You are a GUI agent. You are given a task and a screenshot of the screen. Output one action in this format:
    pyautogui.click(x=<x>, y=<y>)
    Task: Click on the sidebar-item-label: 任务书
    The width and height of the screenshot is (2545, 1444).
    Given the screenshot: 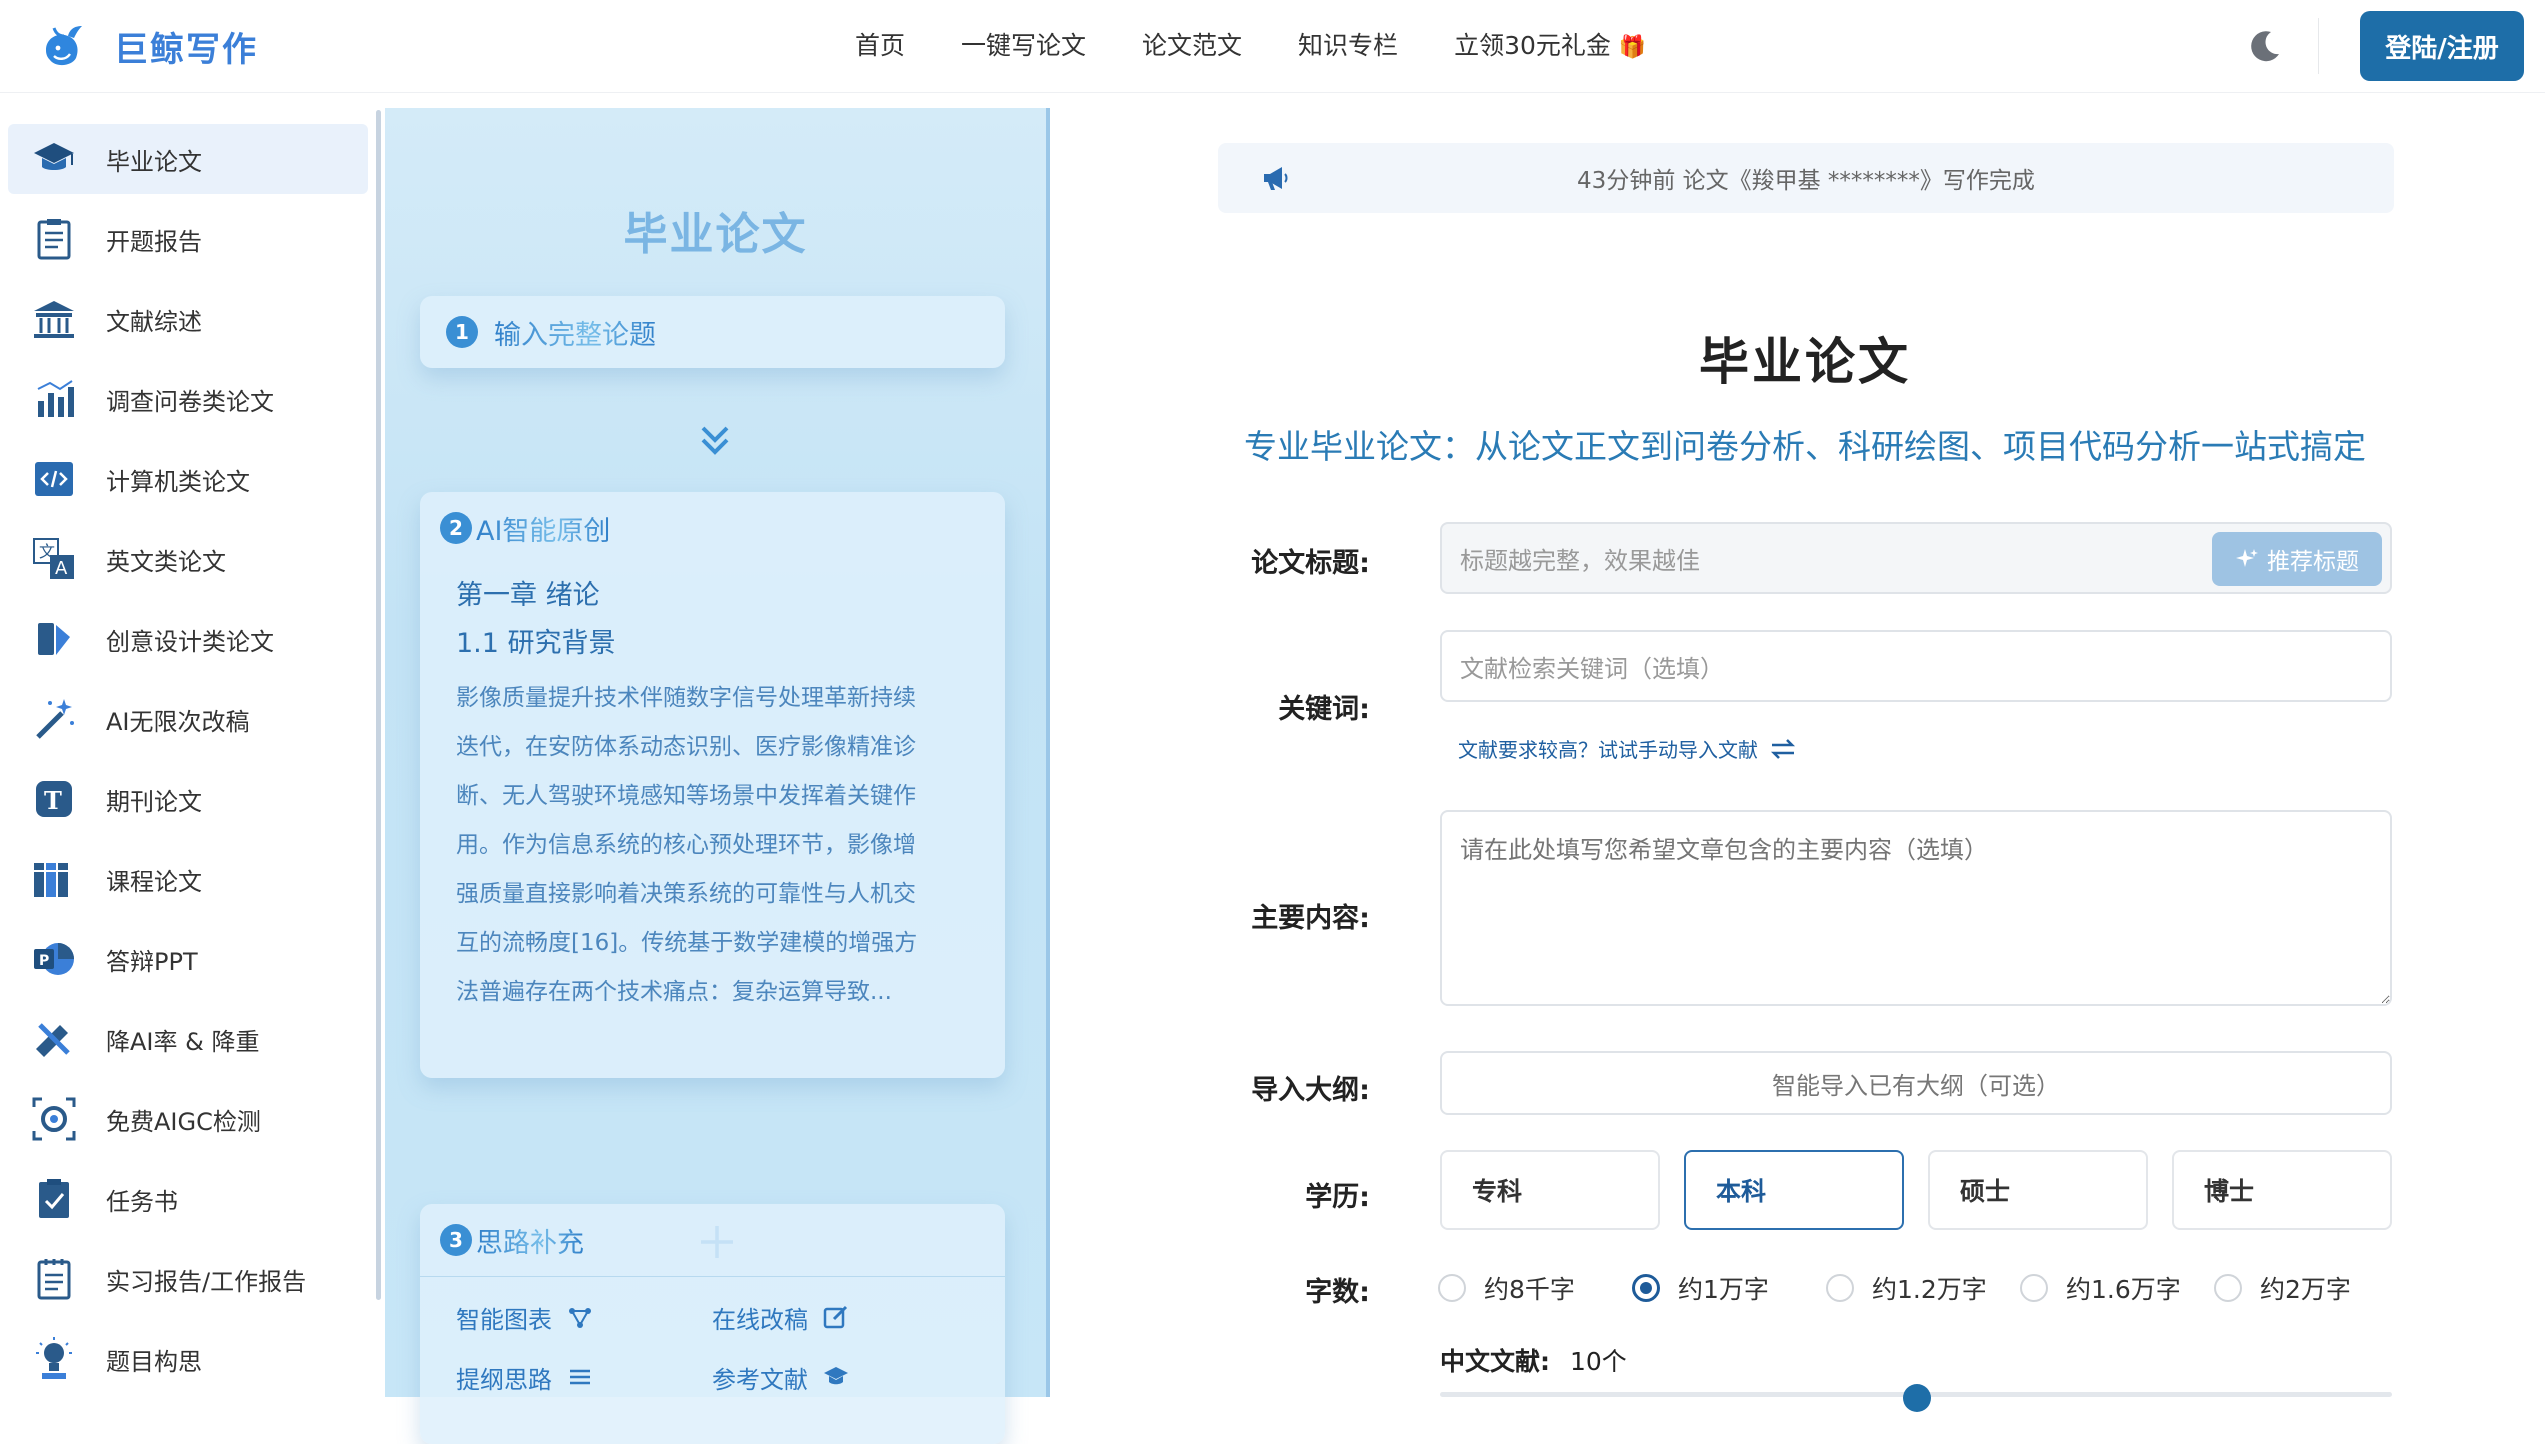 What is the action you would take?
    pyautogui.click(x=142, y=1201)
    